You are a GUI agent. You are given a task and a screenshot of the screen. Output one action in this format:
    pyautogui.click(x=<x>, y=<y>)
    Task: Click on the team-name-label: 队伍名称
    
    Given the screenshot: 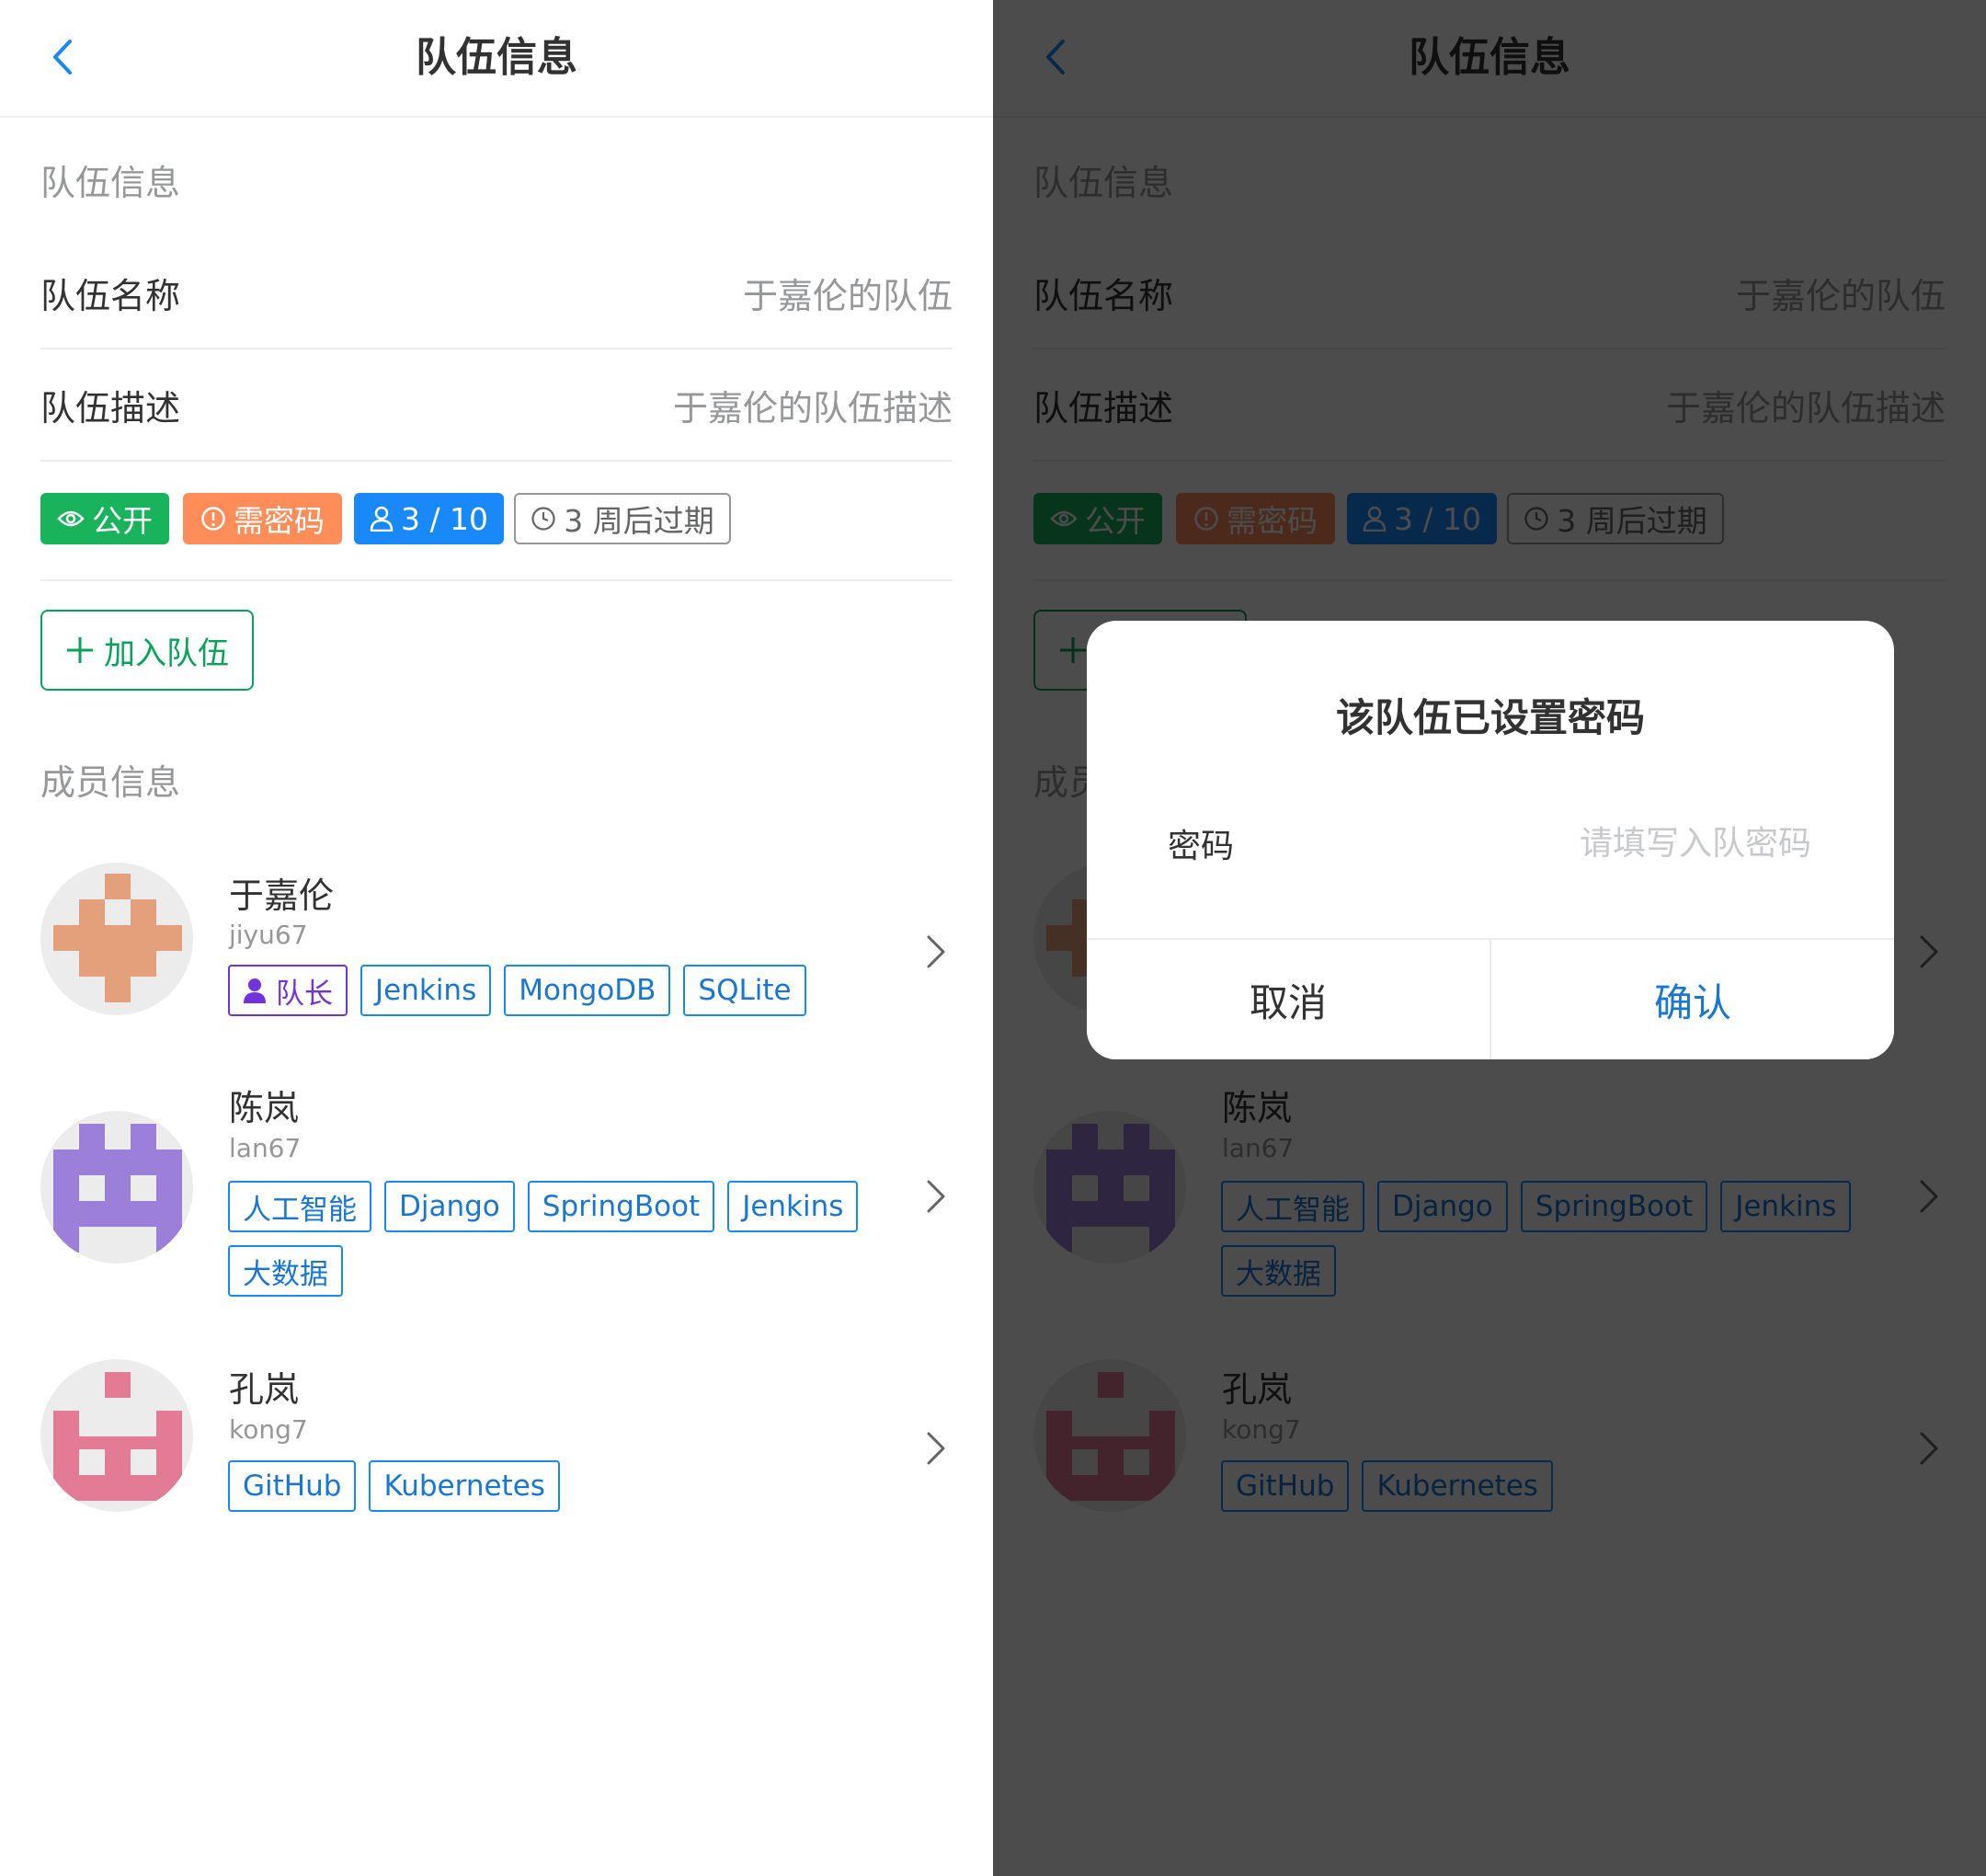 What is the action you would take?
    pyautogui.click(x=110, y=295)
    